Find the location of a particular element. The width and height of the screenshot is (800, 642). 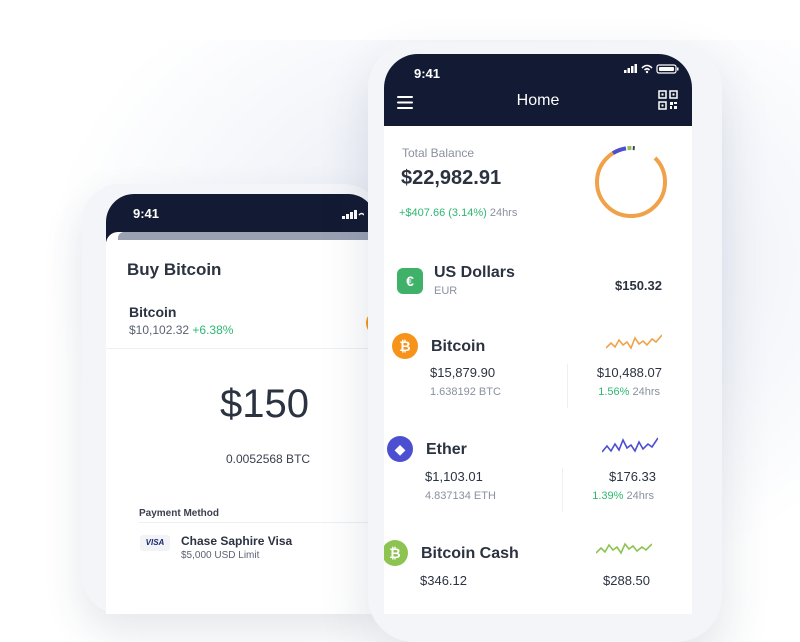

payment-method-label: Payment Method is located at coordinates (179, 513).